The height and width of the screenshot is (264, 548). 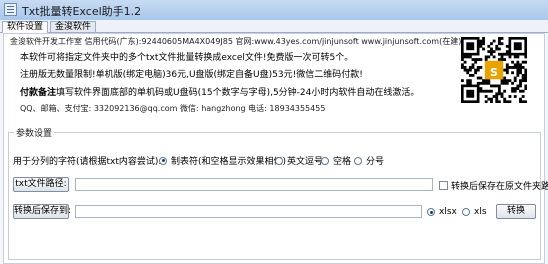 I want to click on radio-xls: xls, so click(x=474, y=212).